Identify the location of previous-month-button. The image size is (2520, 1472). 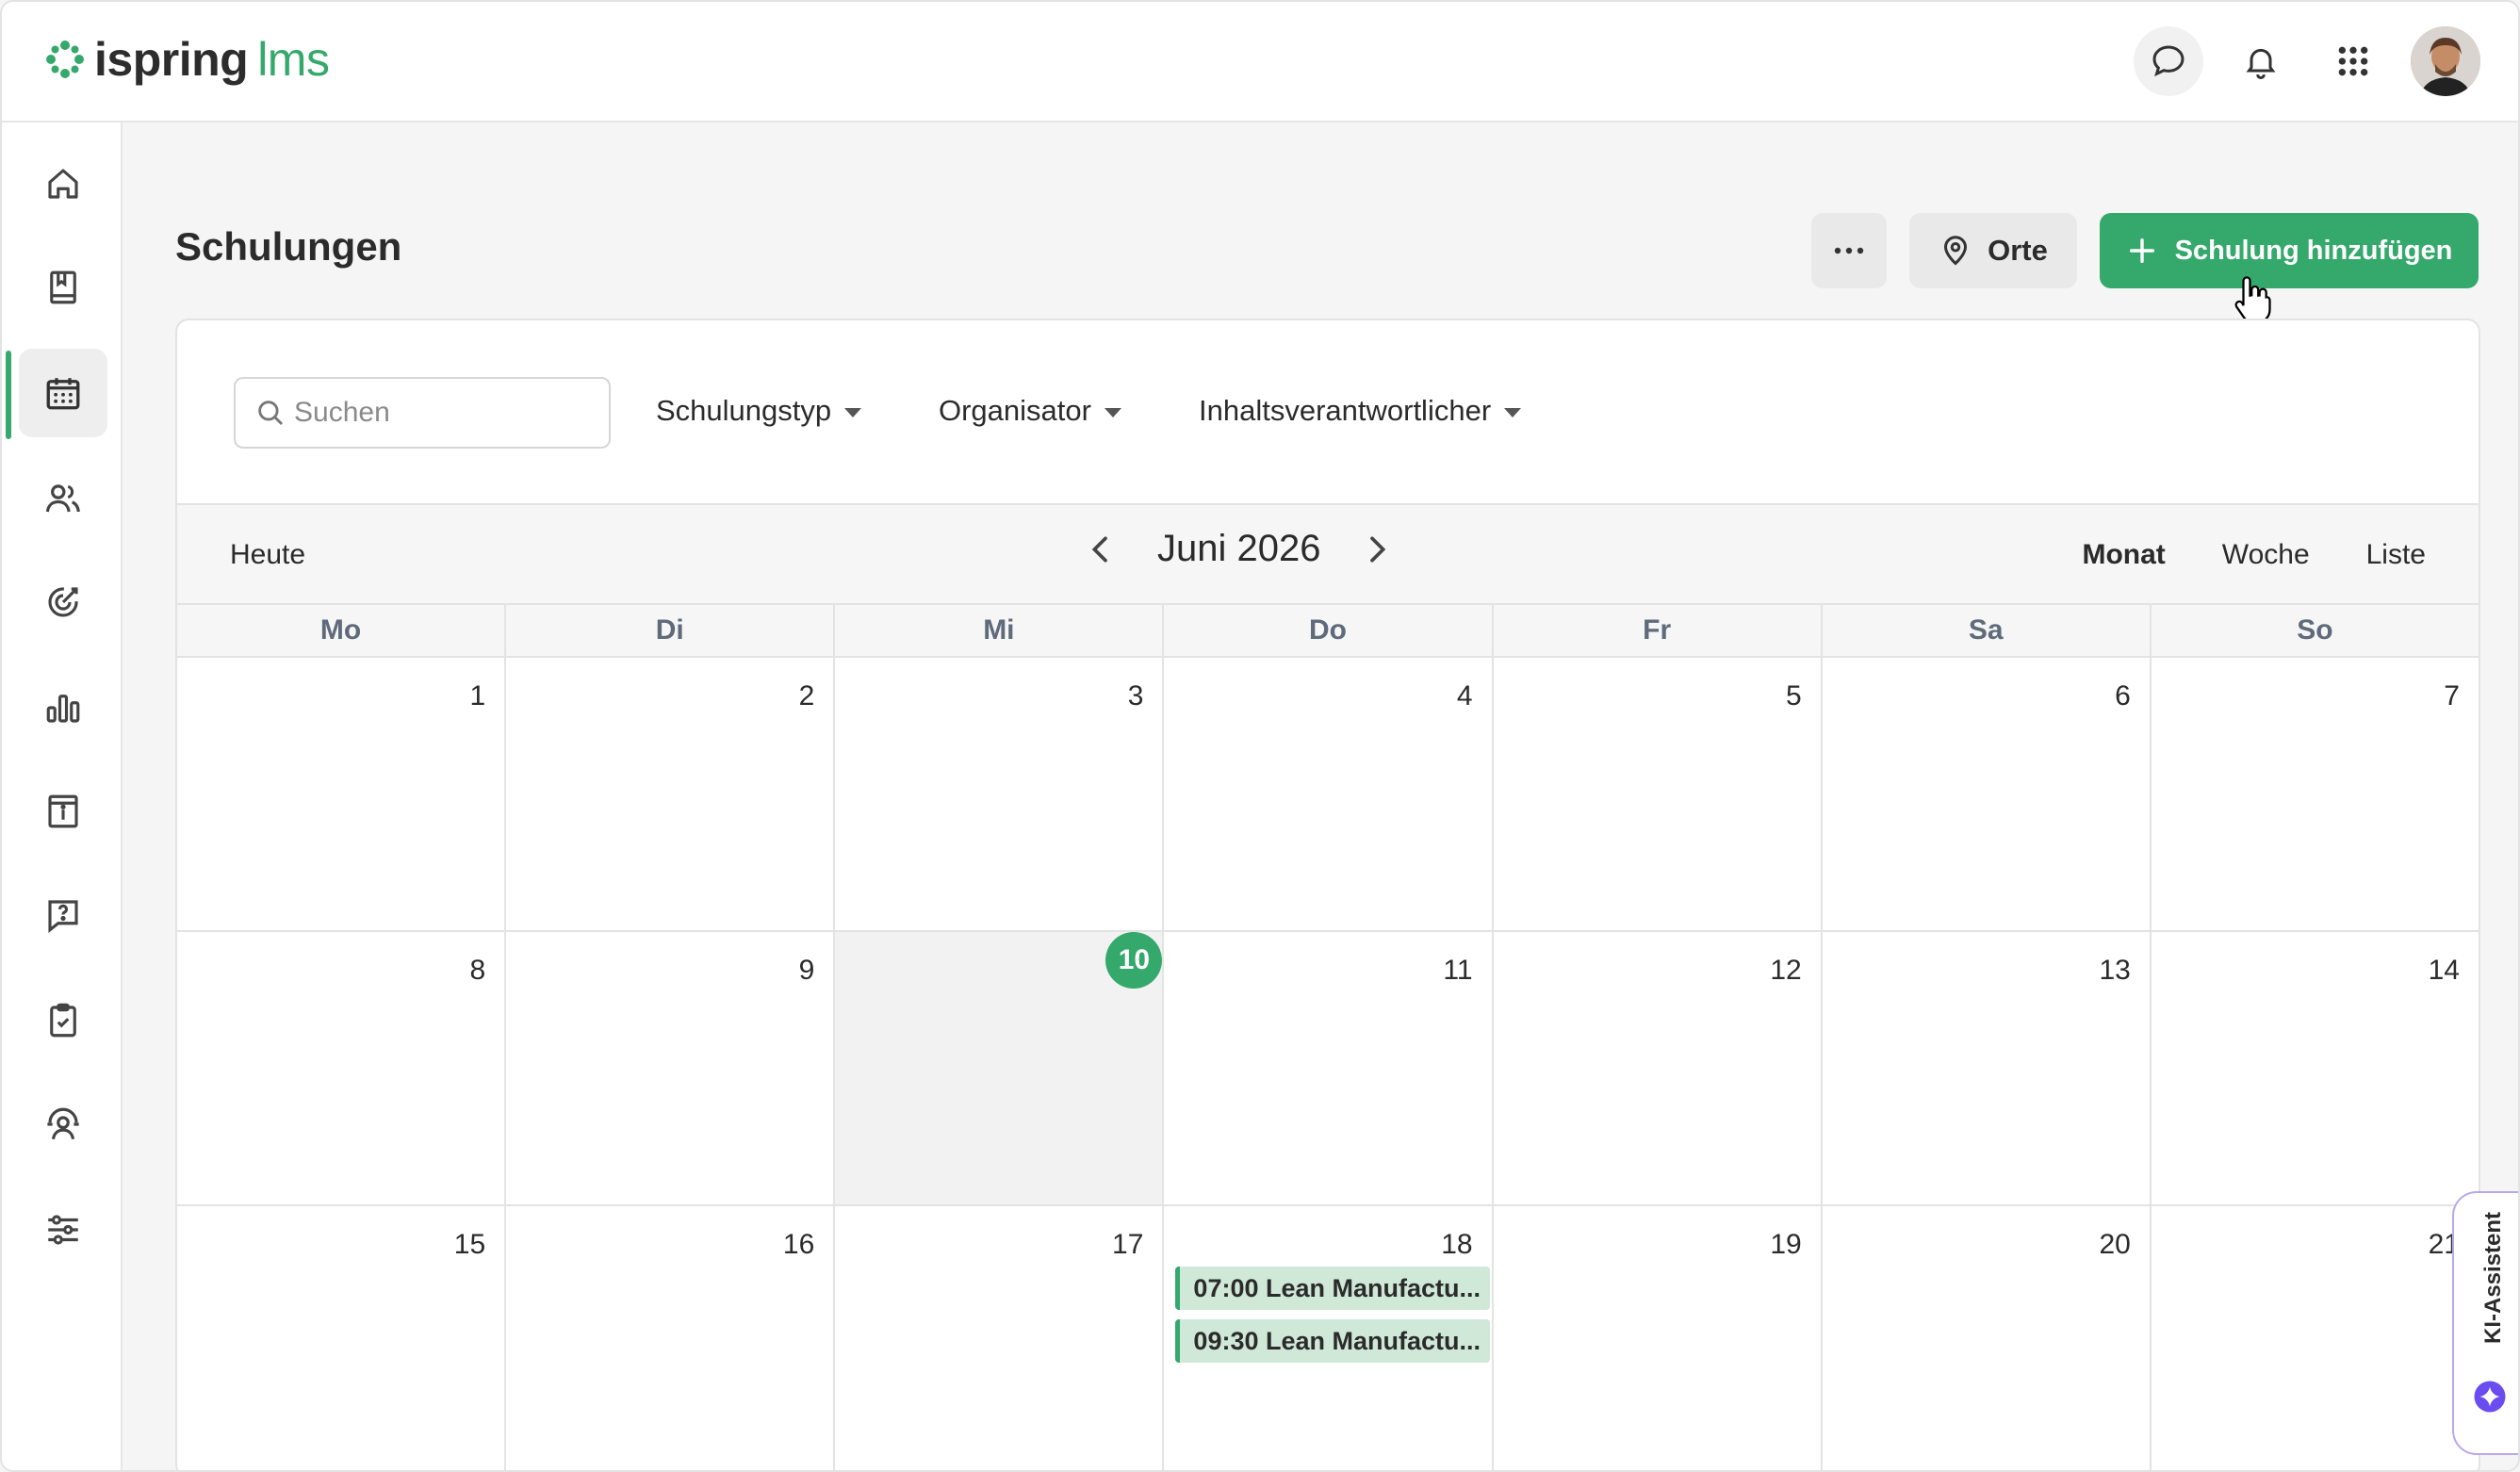
(1101, 550).